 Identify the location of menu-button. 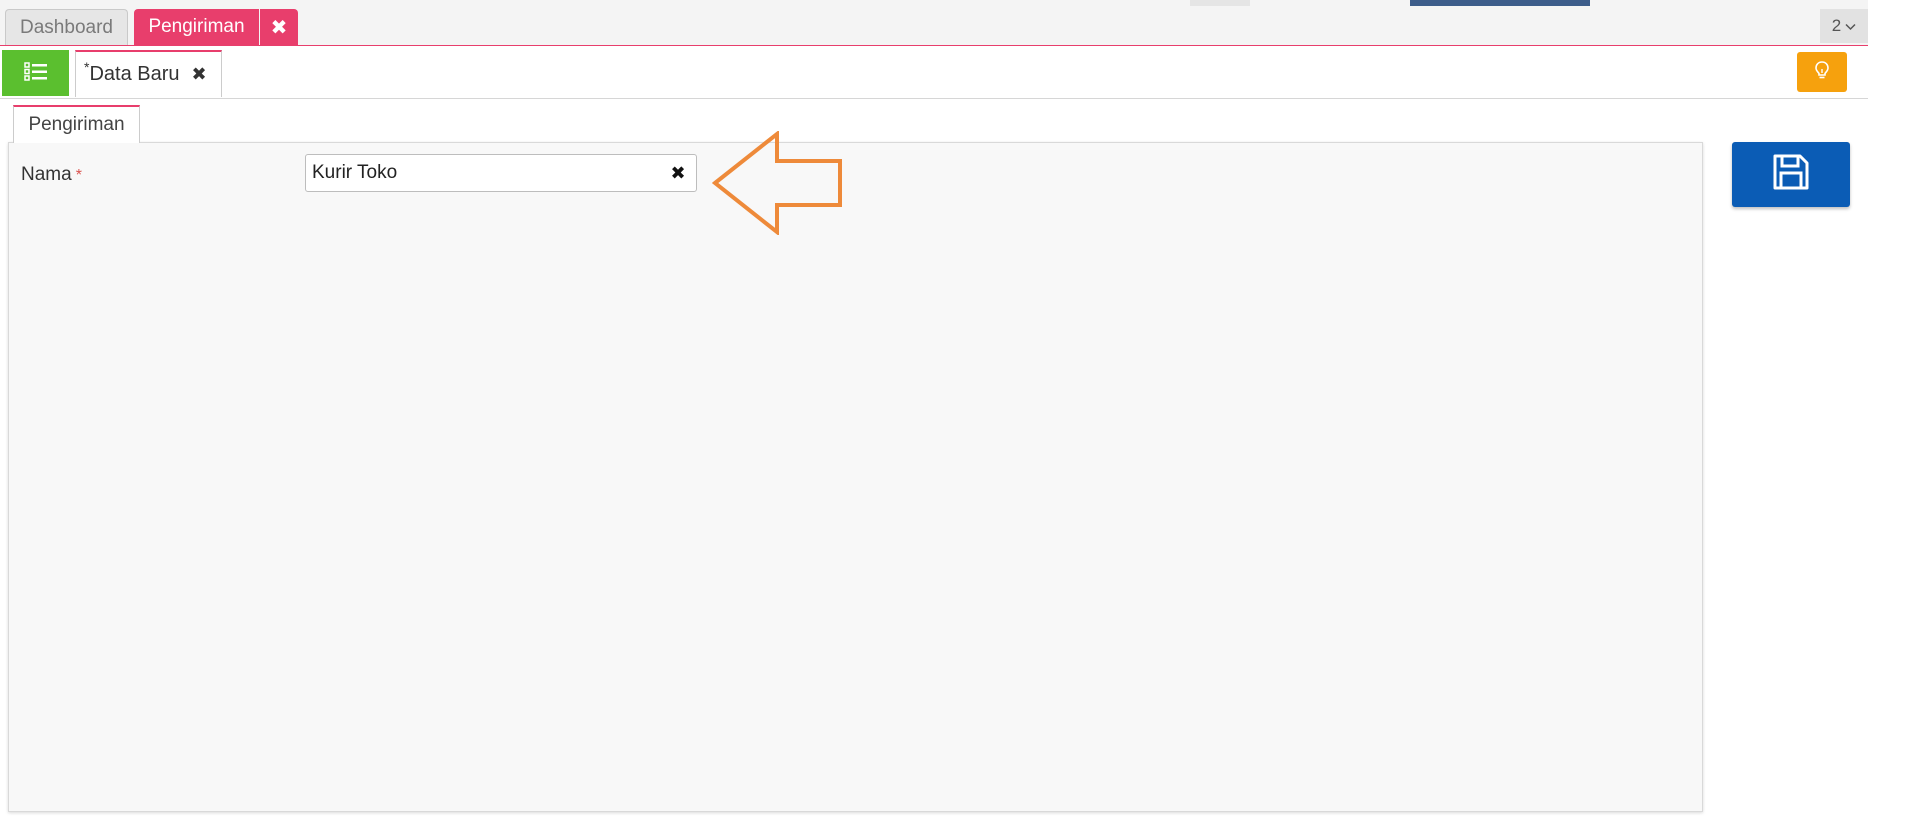
(35, 73).